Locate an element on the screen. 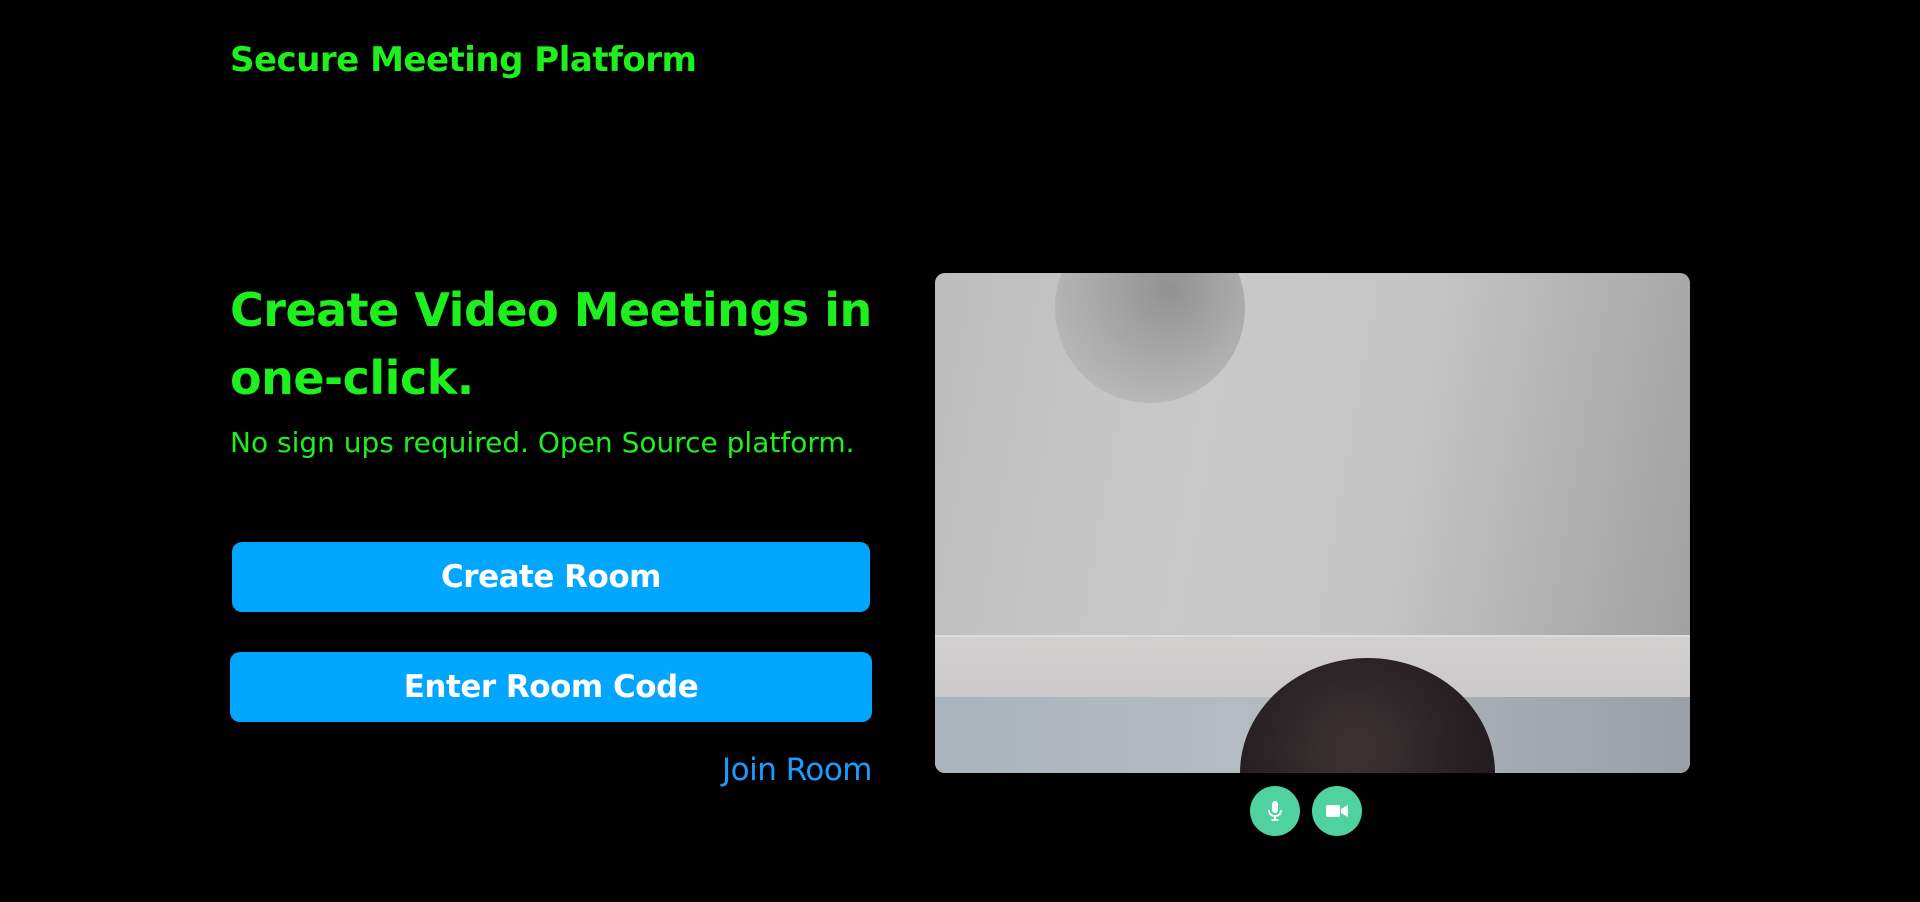 Image resolution: width=1920 pixels, height=902 pixels. video-camera-icon is located at coordinates (1337, 811).